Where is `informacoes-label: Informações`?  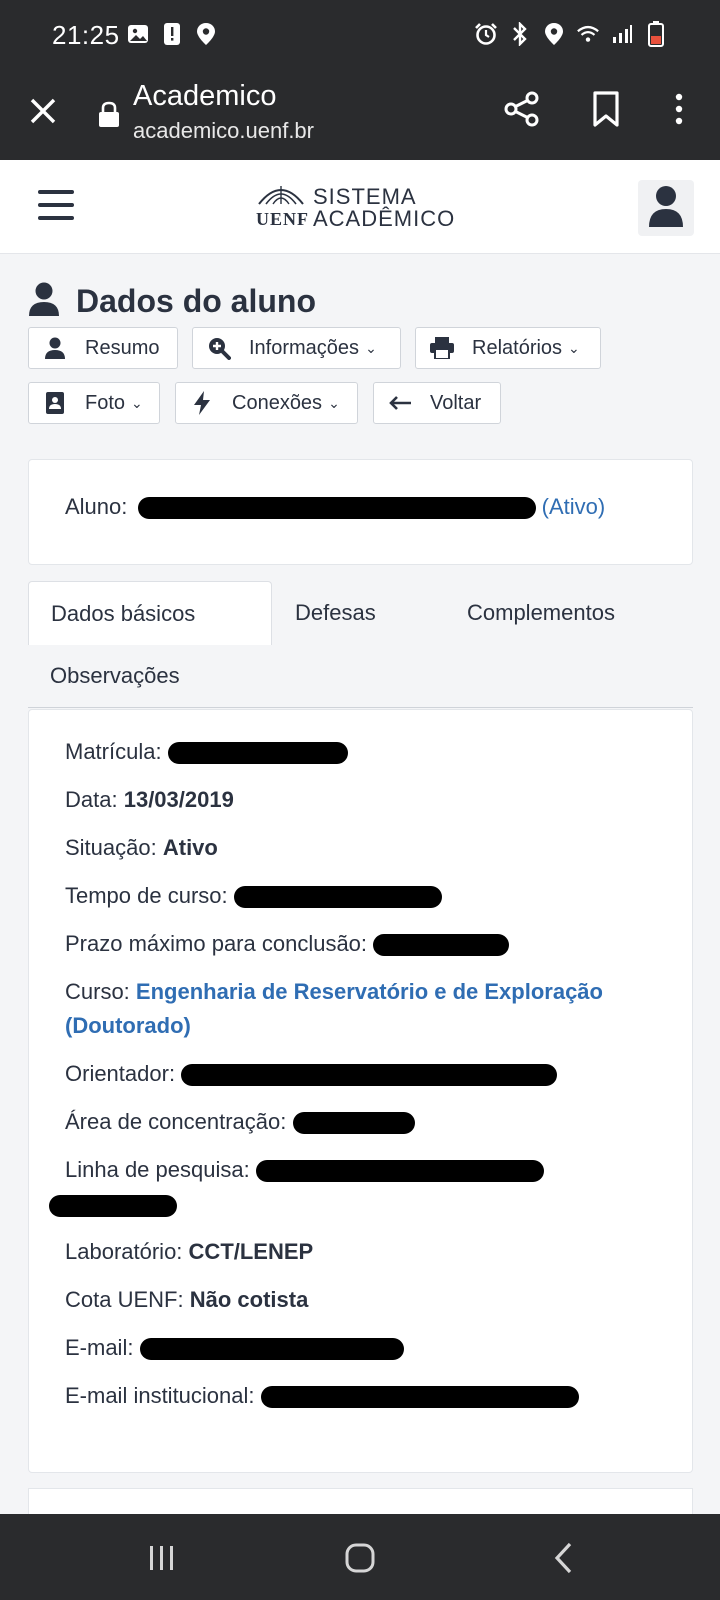
informacoes-label: Informações is located at coordinates (304, 347).